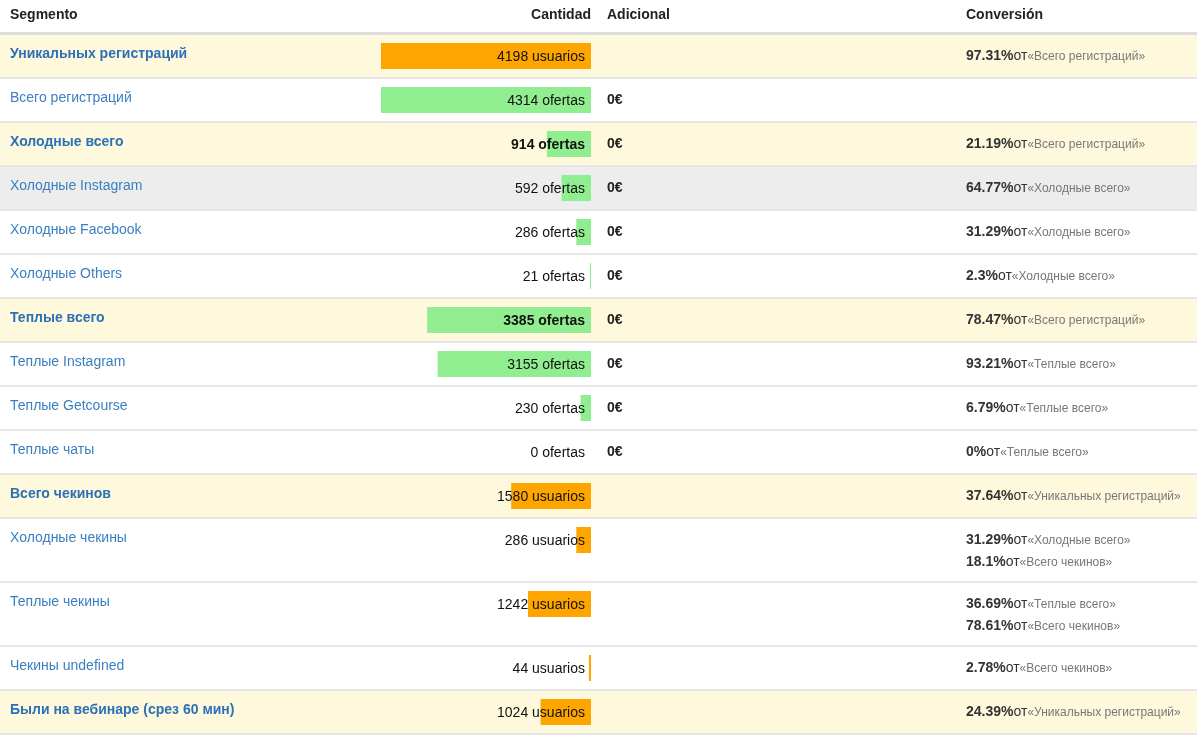 The image size is (1199, 744). I want to click on amount-text: 1242 usuarios, so click(541, 604).